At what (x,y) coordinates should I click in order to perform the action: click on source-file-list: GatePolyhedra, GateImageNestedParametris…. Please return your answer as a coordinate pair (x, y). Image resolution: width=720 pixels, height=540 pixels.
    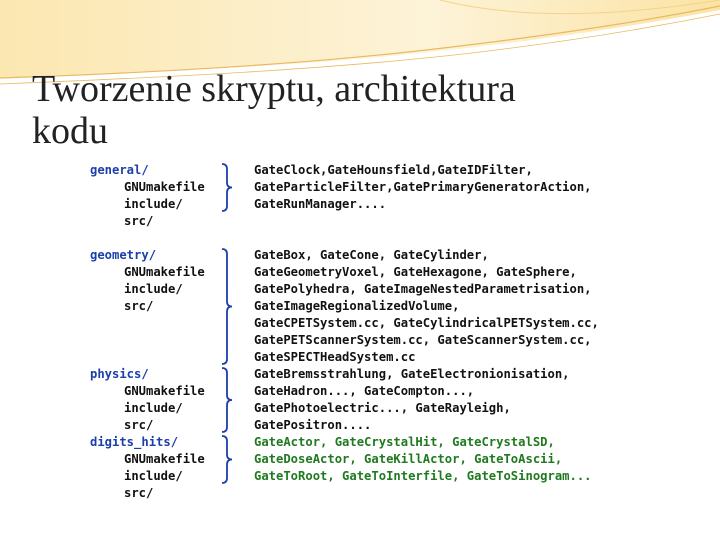
    Looking at the image, I should click on (423, 289).